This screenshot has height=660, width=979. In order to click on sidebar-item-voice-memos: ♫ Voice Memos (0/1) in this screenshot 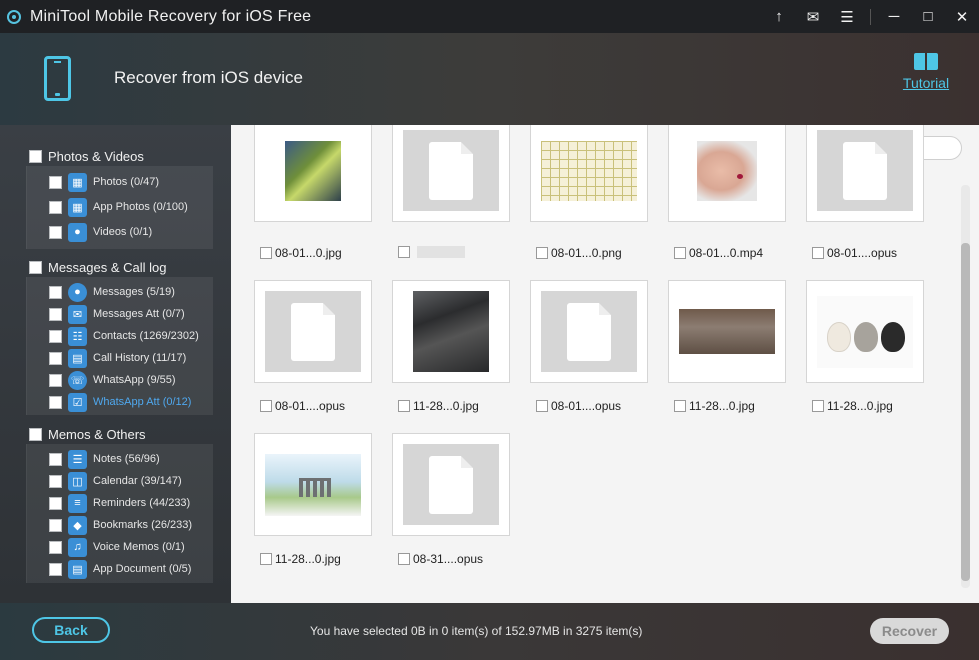, I will do `click(120, 547)`.